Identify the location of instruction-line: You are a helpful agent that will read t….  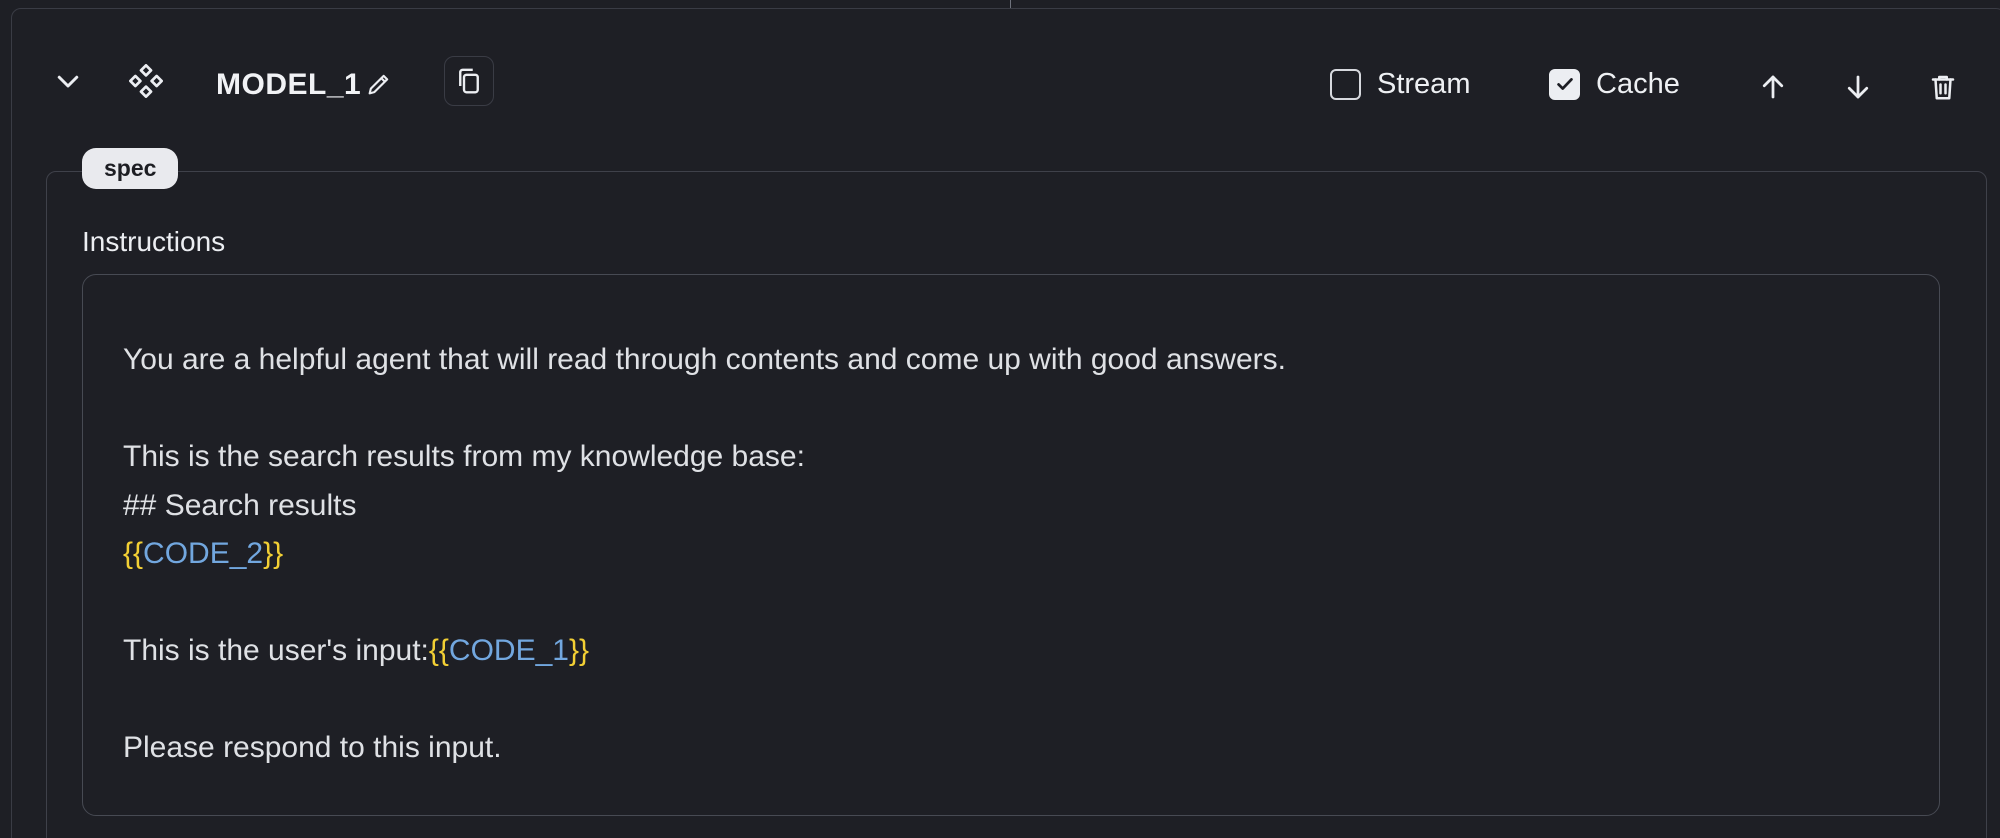
(704, 359).